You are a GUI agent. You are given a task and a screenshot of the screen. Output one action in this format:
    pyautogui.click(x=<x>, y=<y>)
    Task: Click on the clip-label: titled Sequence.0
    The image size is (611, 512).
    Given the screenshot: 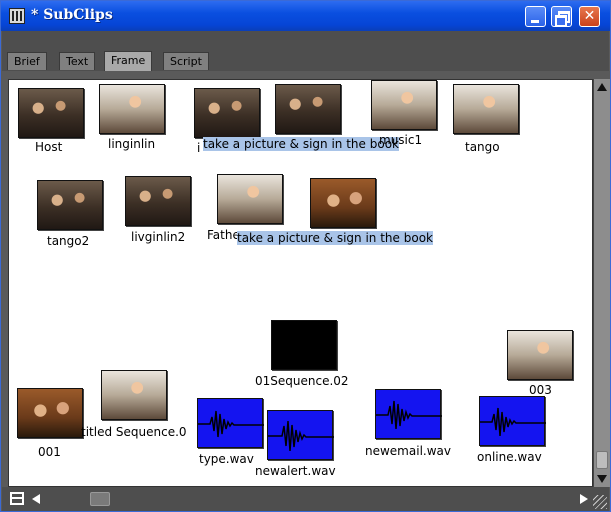 What is the action you would take?
    pyautogui.click(x=134, y=432)
    